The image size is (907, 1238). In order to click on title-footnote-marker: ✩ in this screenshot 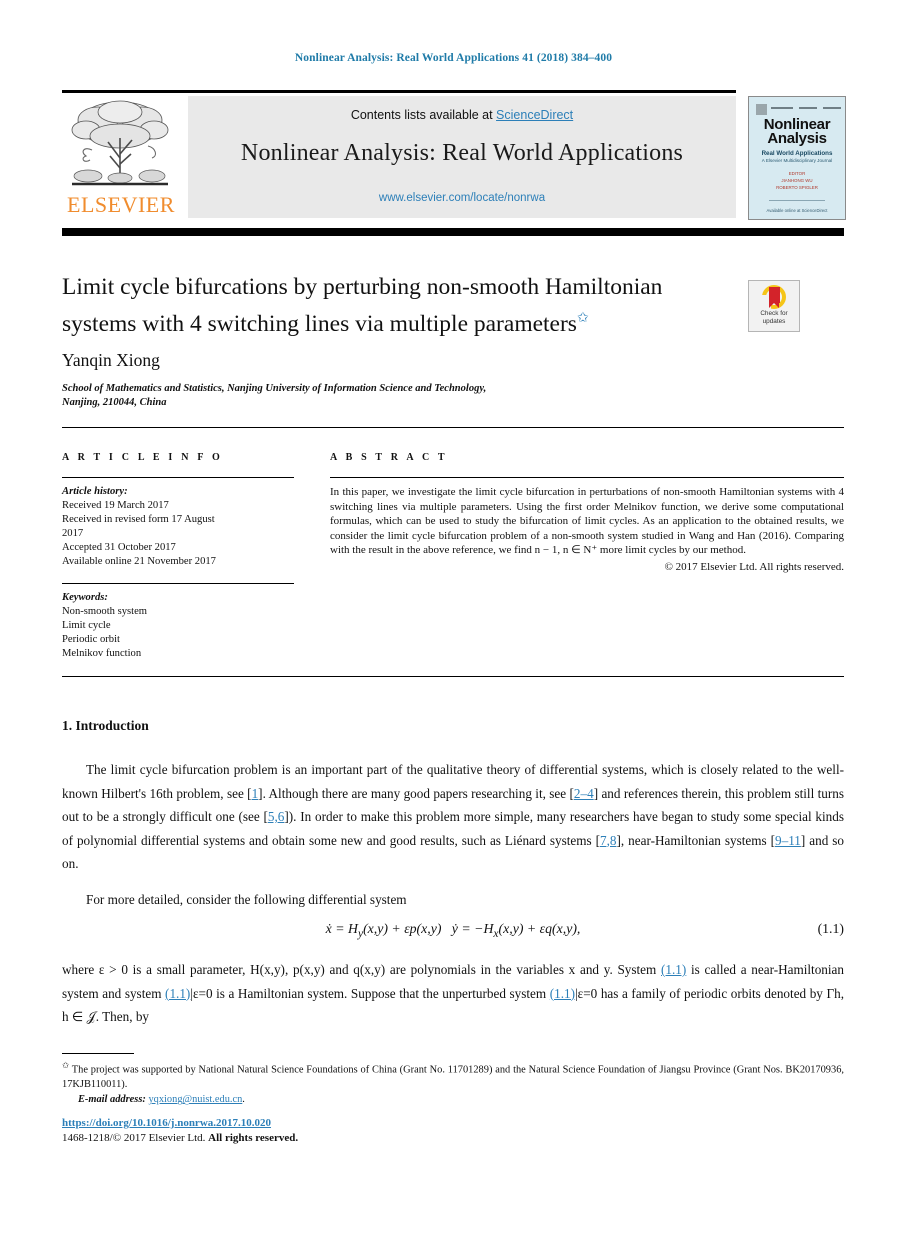, I will do `click(582, 318)`.